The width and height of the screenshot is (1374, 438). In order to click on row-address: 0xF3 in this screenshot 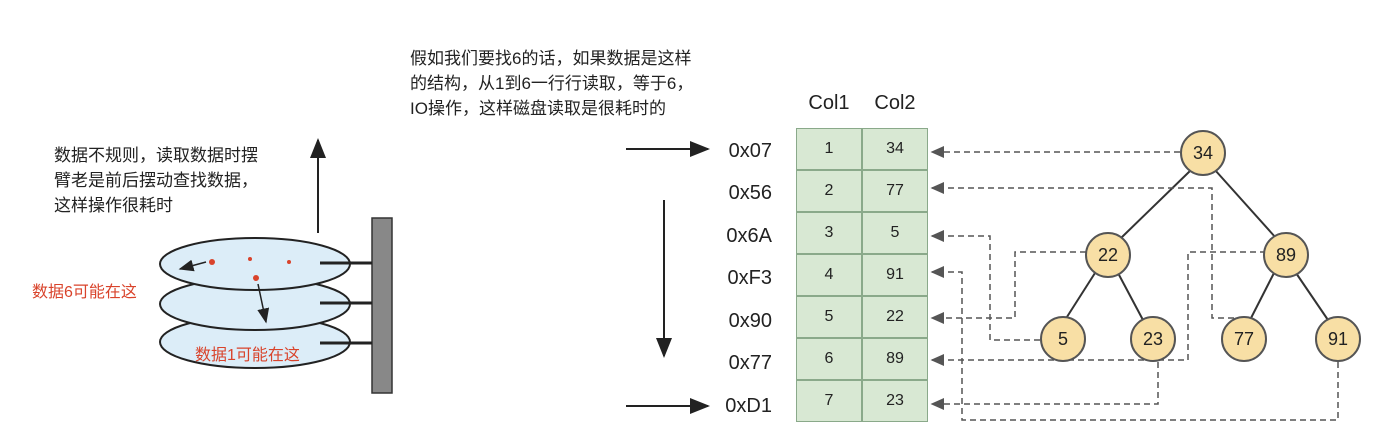, I will do `click(749, 278)`.